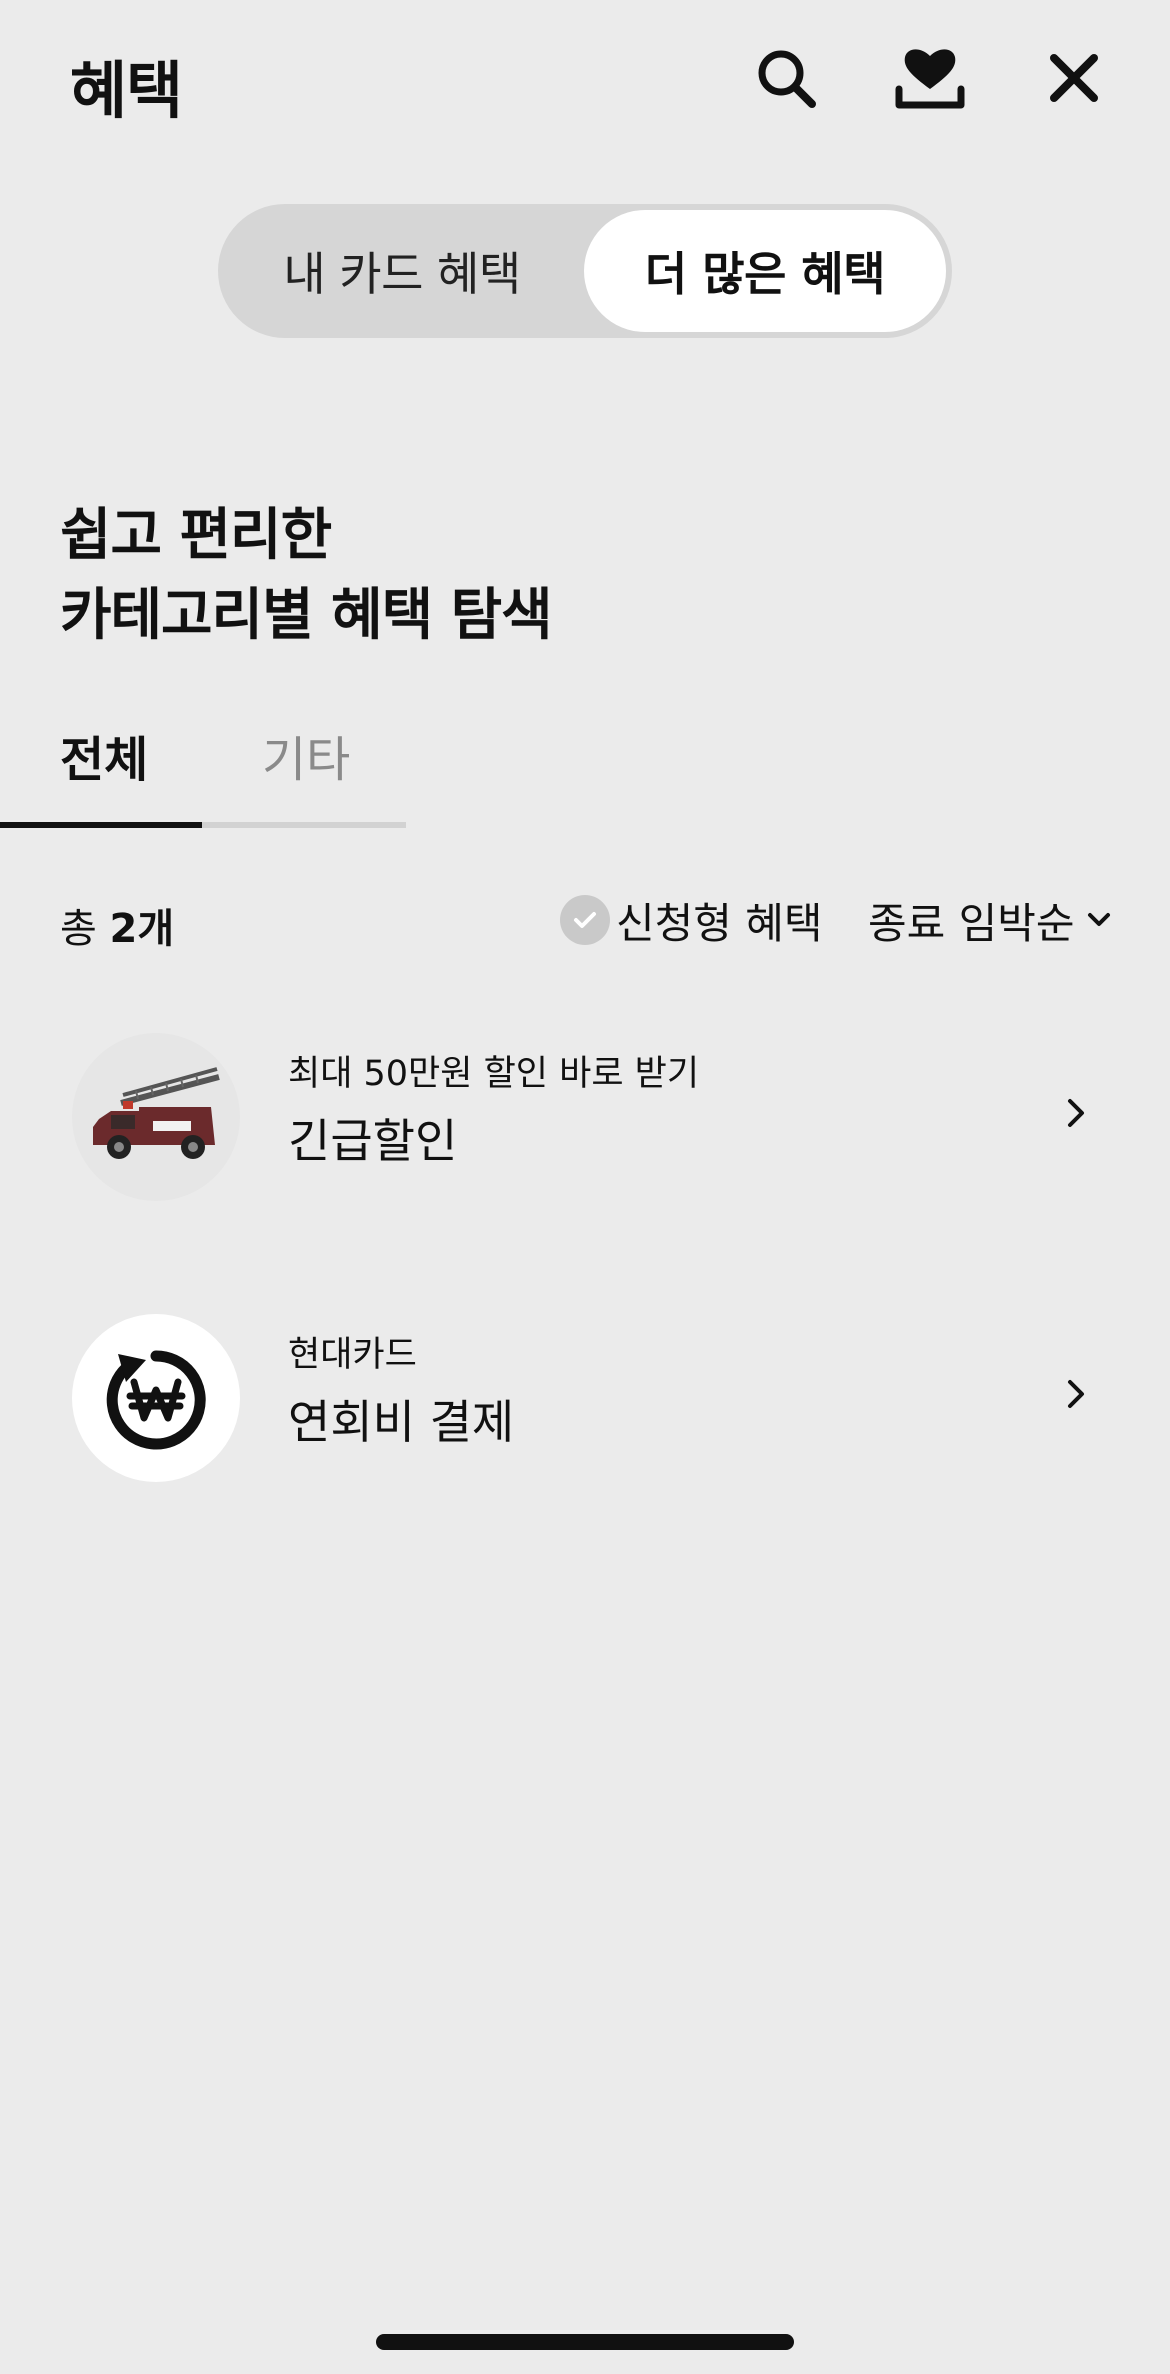 The height and width of the screenshot is (2374, 1170). Describe the element at coordinates (373, 1141) in the screenshot. I see `benefit-title: 긴급할인` at that location.